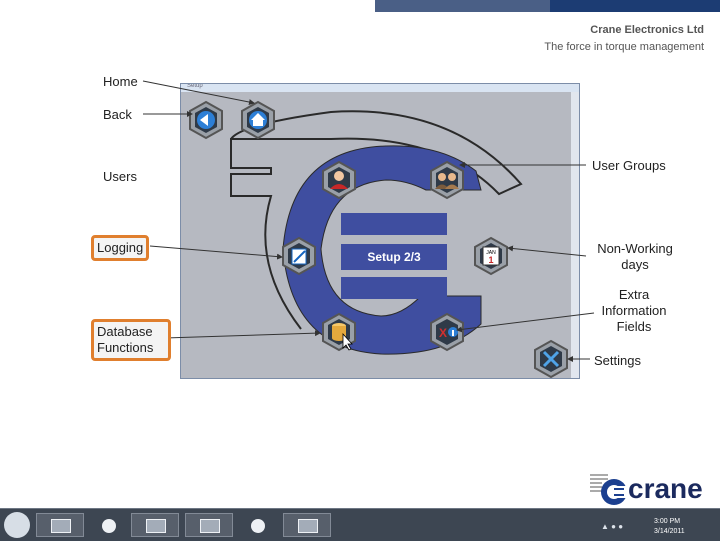 The image size is (720, 541). Describe the element at coordinates (443, 333) in the screenshot. I see `svg-text: X` at that location.